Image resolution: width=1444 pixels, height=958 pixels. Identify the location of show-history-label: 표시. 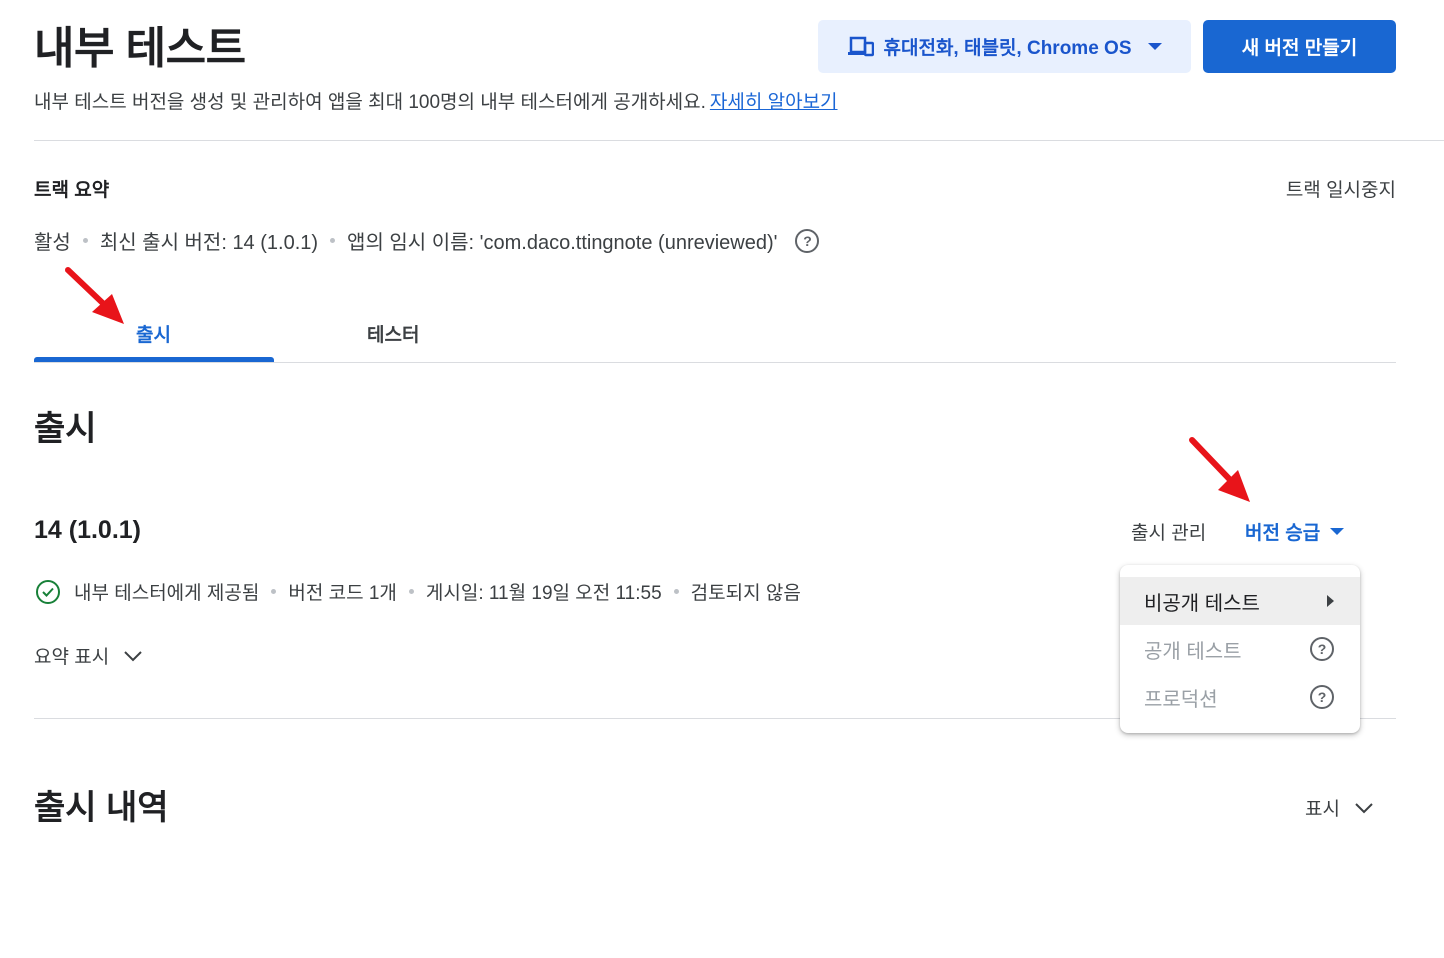
(1322, 809).